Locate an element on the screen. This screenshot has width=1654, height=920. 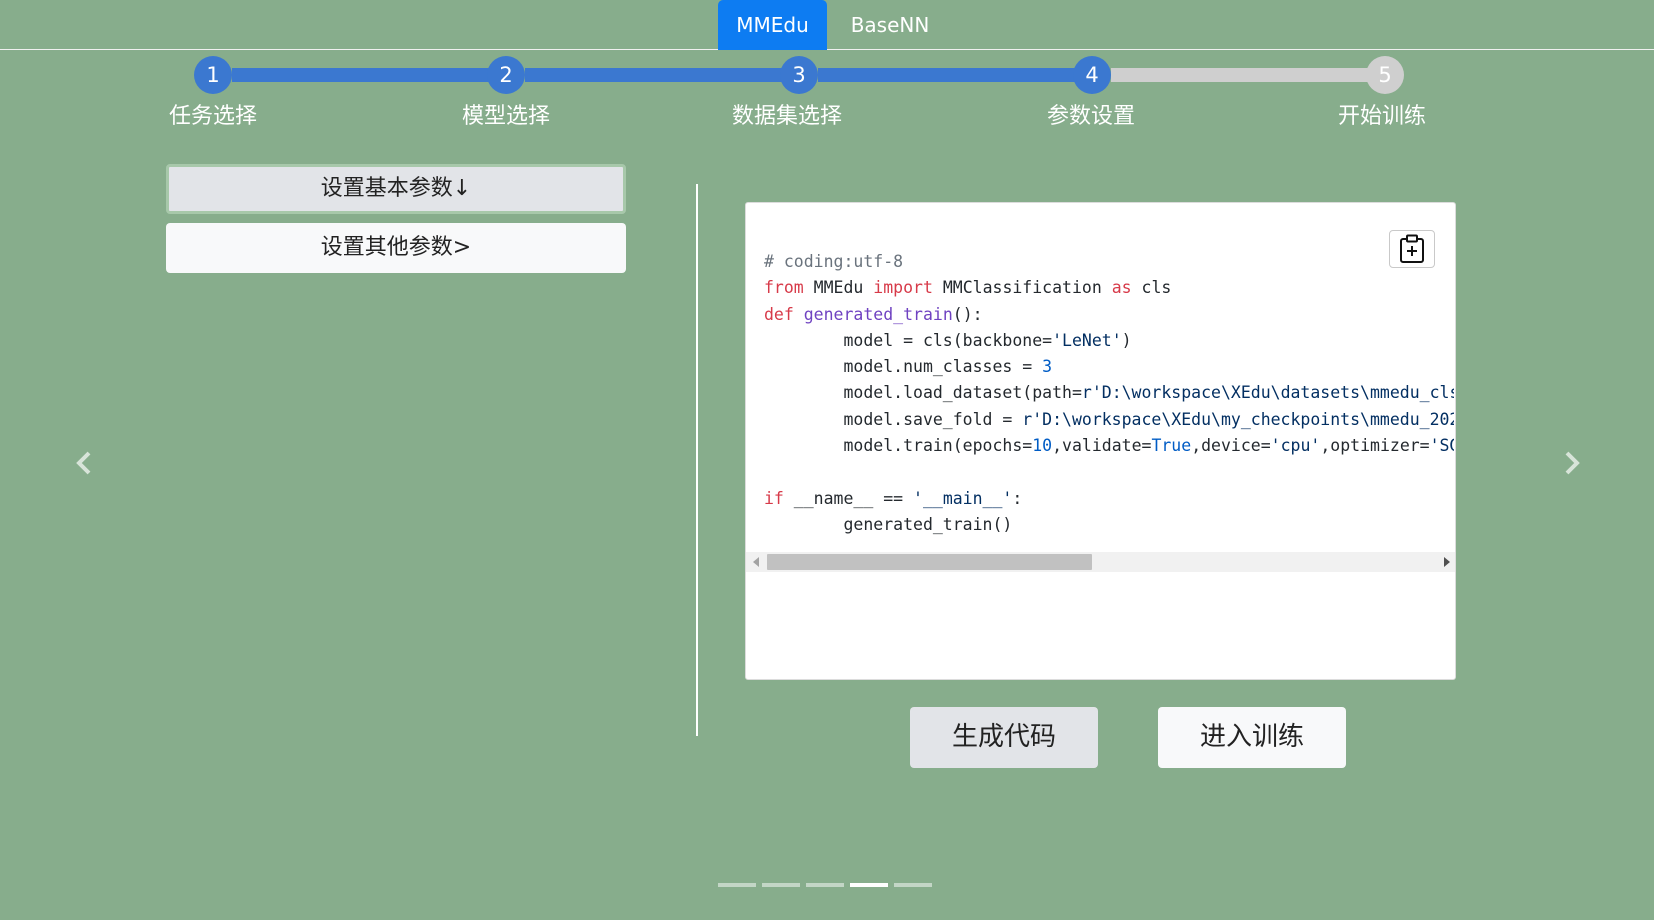
chevron-right-icon is located at coordinates (1572, 463).